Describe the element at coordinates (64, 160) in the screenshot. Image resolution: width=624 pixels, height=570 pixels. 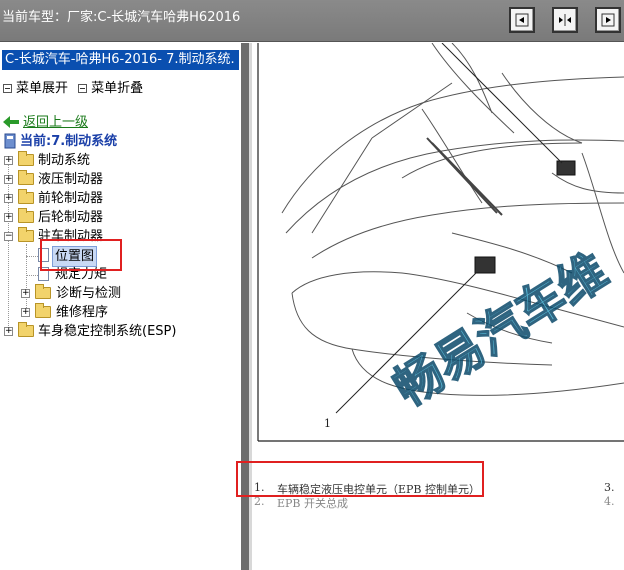
I see `tree-item-label: 制动系统` at that location.